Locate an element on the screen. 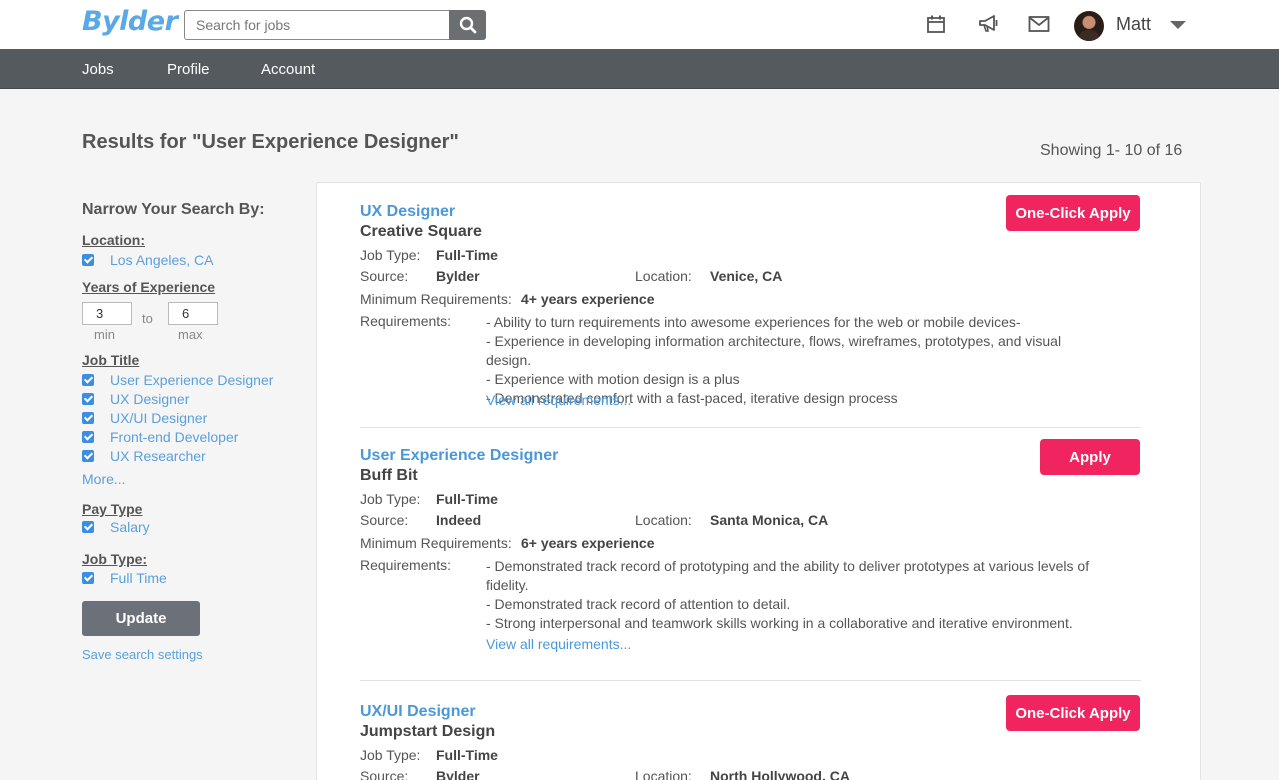 This screenshot has width=1279, height=780. job-title-label: Job Title is located at coordinates (111, 360).